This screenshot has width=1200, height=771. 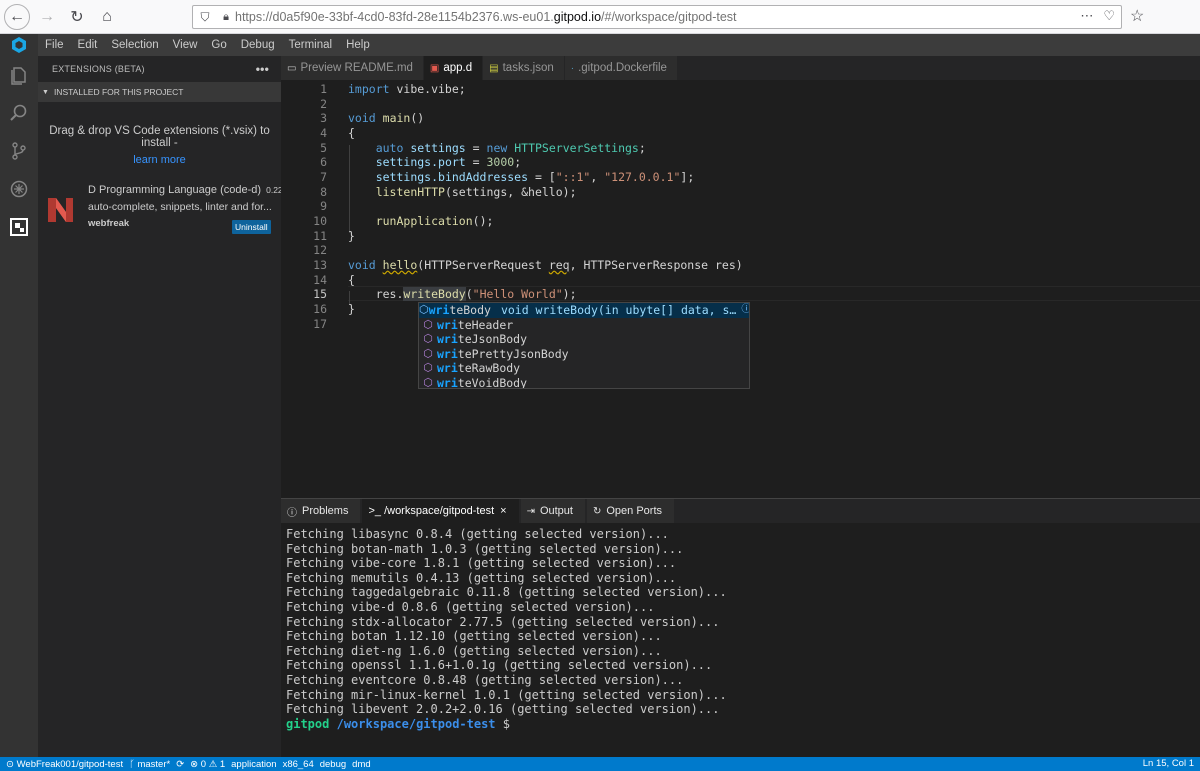 What do you see at coordinates (1086, 16) in the screenshot?
I see `page-actions-icon: ⋯` at bounding box center [1086, 16].